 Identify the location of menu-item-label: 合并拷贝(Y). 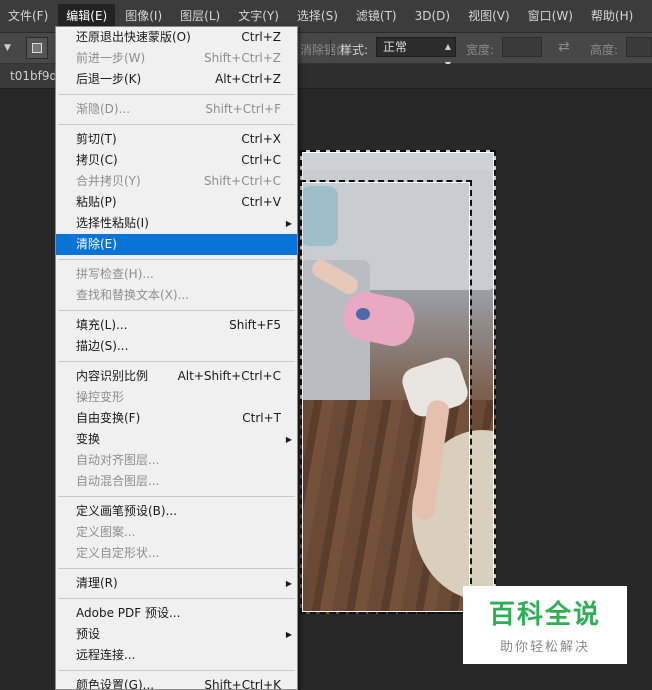
(108, 181).